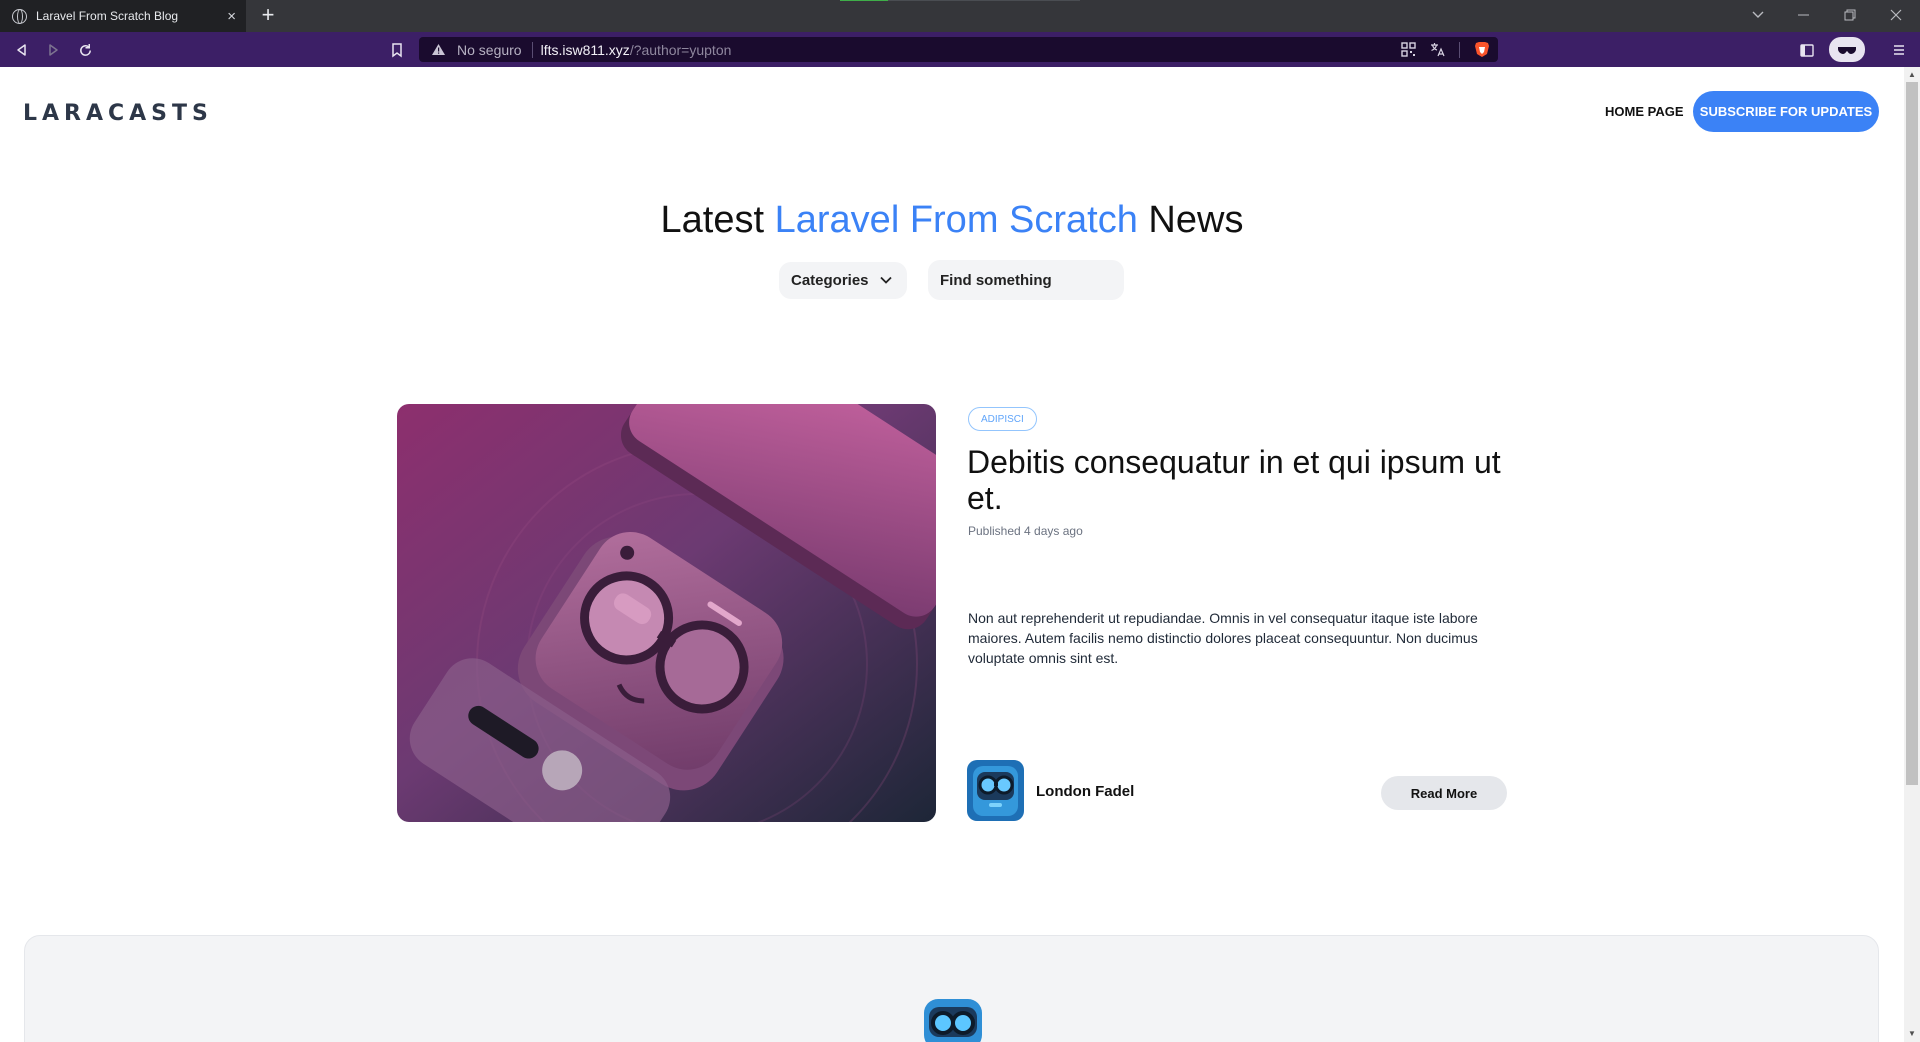 The height and width of the screenshot is (1042, 1920). I want to click on glasses-icon, so click(1847, 50).